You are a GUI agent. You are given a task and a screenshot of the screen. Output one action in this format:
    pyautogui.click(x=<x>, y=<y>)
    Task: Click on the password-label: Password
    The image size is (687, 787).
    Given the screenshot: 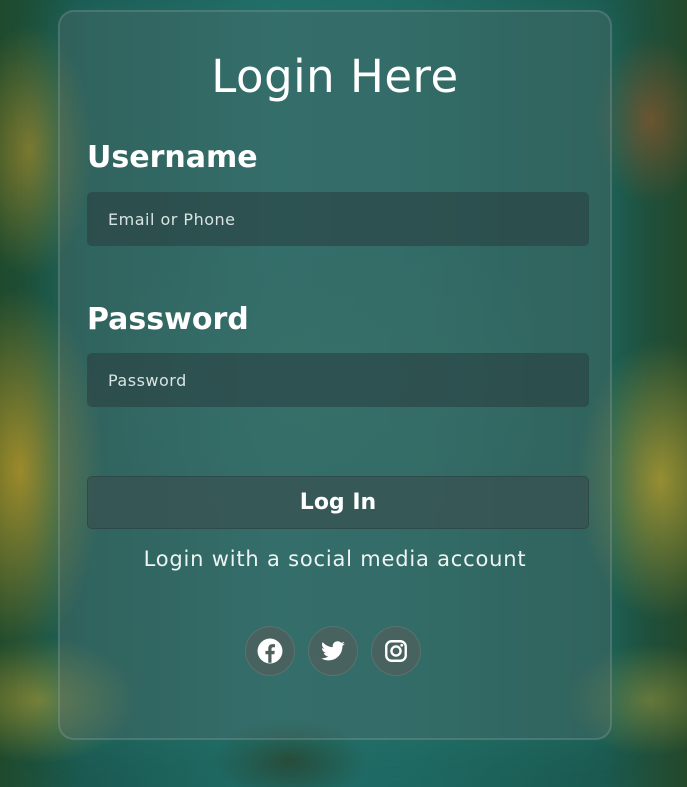 What is the action you would take?
    pyautogui.click(x=168, y=319)
    